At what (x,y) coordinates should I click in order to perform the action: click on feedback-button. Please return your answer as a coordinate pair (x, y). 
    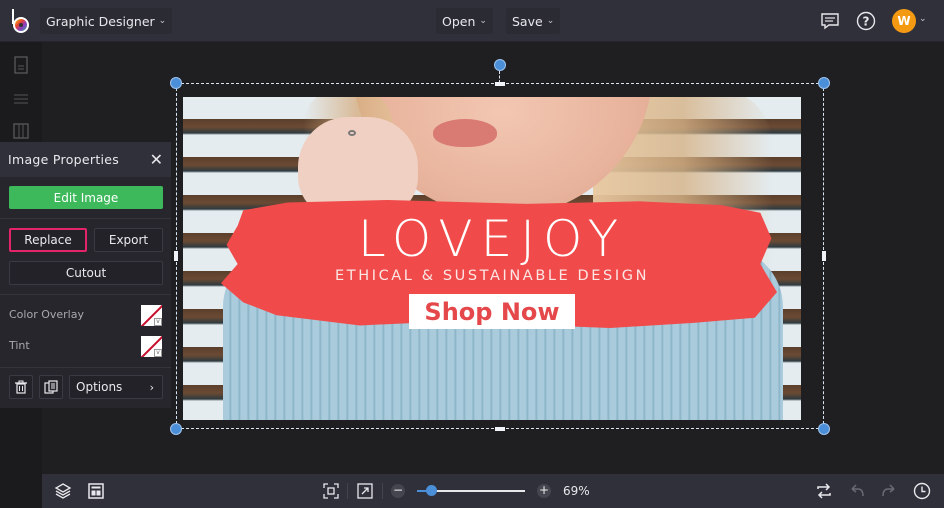
    Looking at the image, I should click on (830, 21).